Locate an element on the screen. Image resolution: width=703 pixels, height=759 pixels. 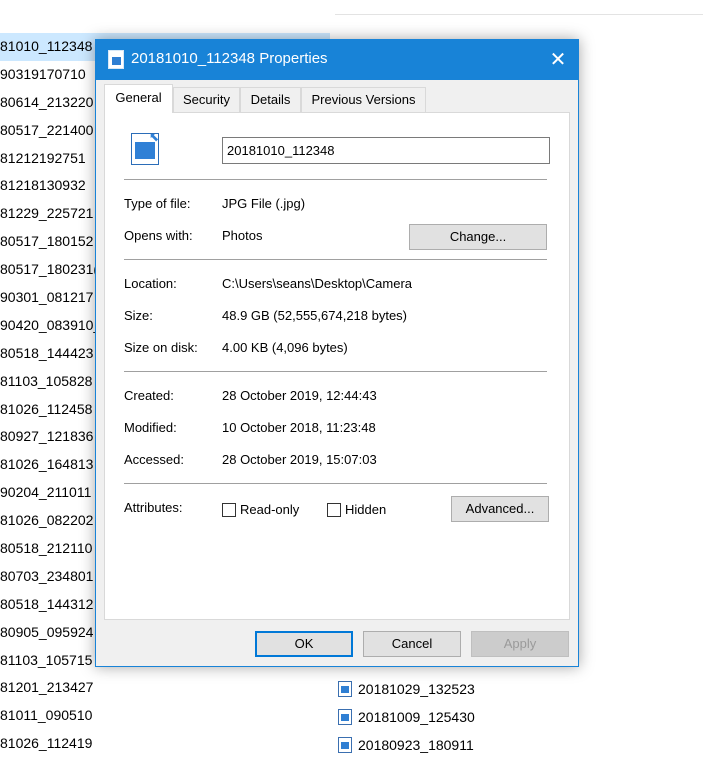
list-item: 81026_112419 is located at coordinates (165, 744).